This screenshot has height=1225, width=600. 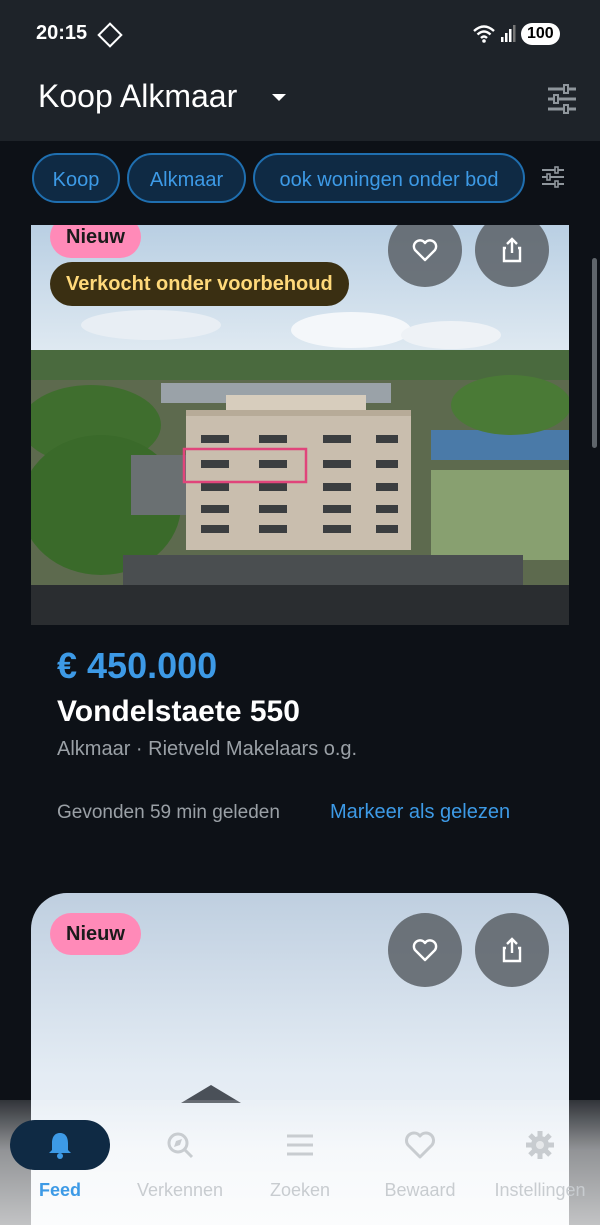 I want to click on app-bar: Koop Alkmaar, so click(x=300, y=104).